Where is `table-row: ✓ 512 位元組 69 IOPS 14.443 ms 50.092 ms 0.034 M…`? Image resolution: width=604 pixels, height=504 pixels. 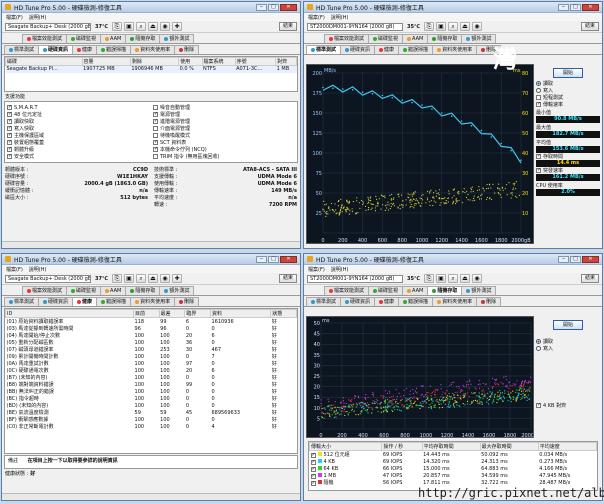 table-row: ✓ 512 位元組 69 IOPS 14.443 ms 50.092 ms 0.034 M… is located at coordinates (453, 454).